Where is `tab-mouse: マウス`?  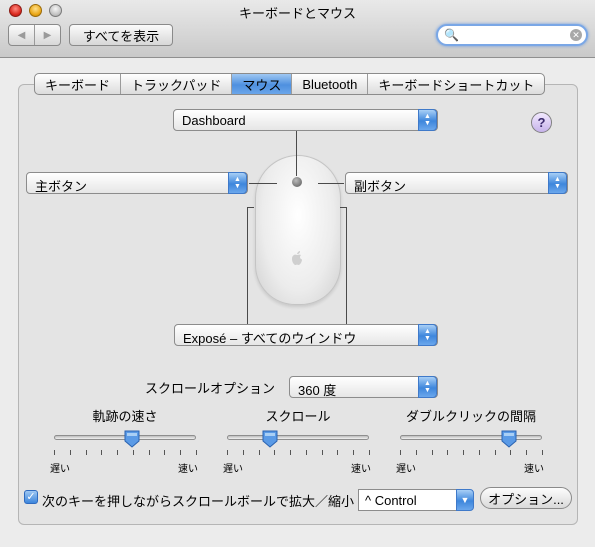
tab-mouse: マウス is located at coordinates (262, 84).